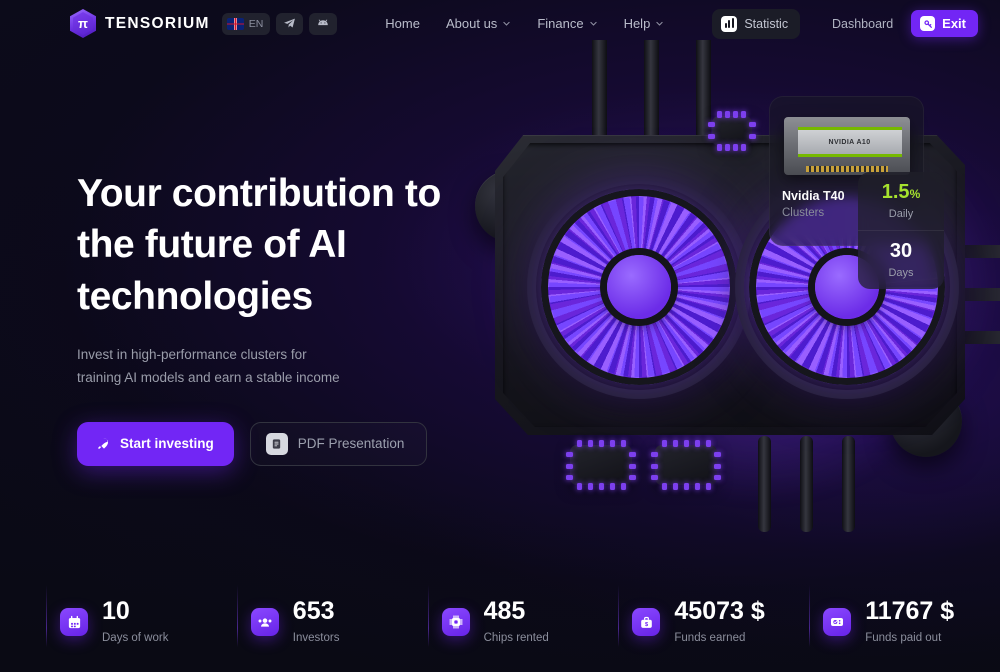  I want to click on stat-value: 10, so click(116, 611).